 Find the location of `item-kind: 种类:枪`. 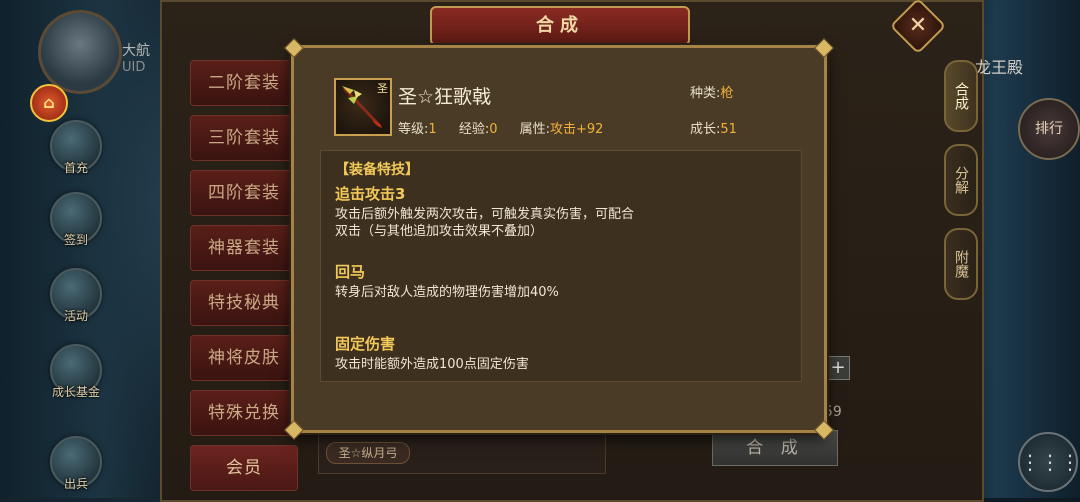

item-kind: 种类:枪 is located at coordinates (711, 91).